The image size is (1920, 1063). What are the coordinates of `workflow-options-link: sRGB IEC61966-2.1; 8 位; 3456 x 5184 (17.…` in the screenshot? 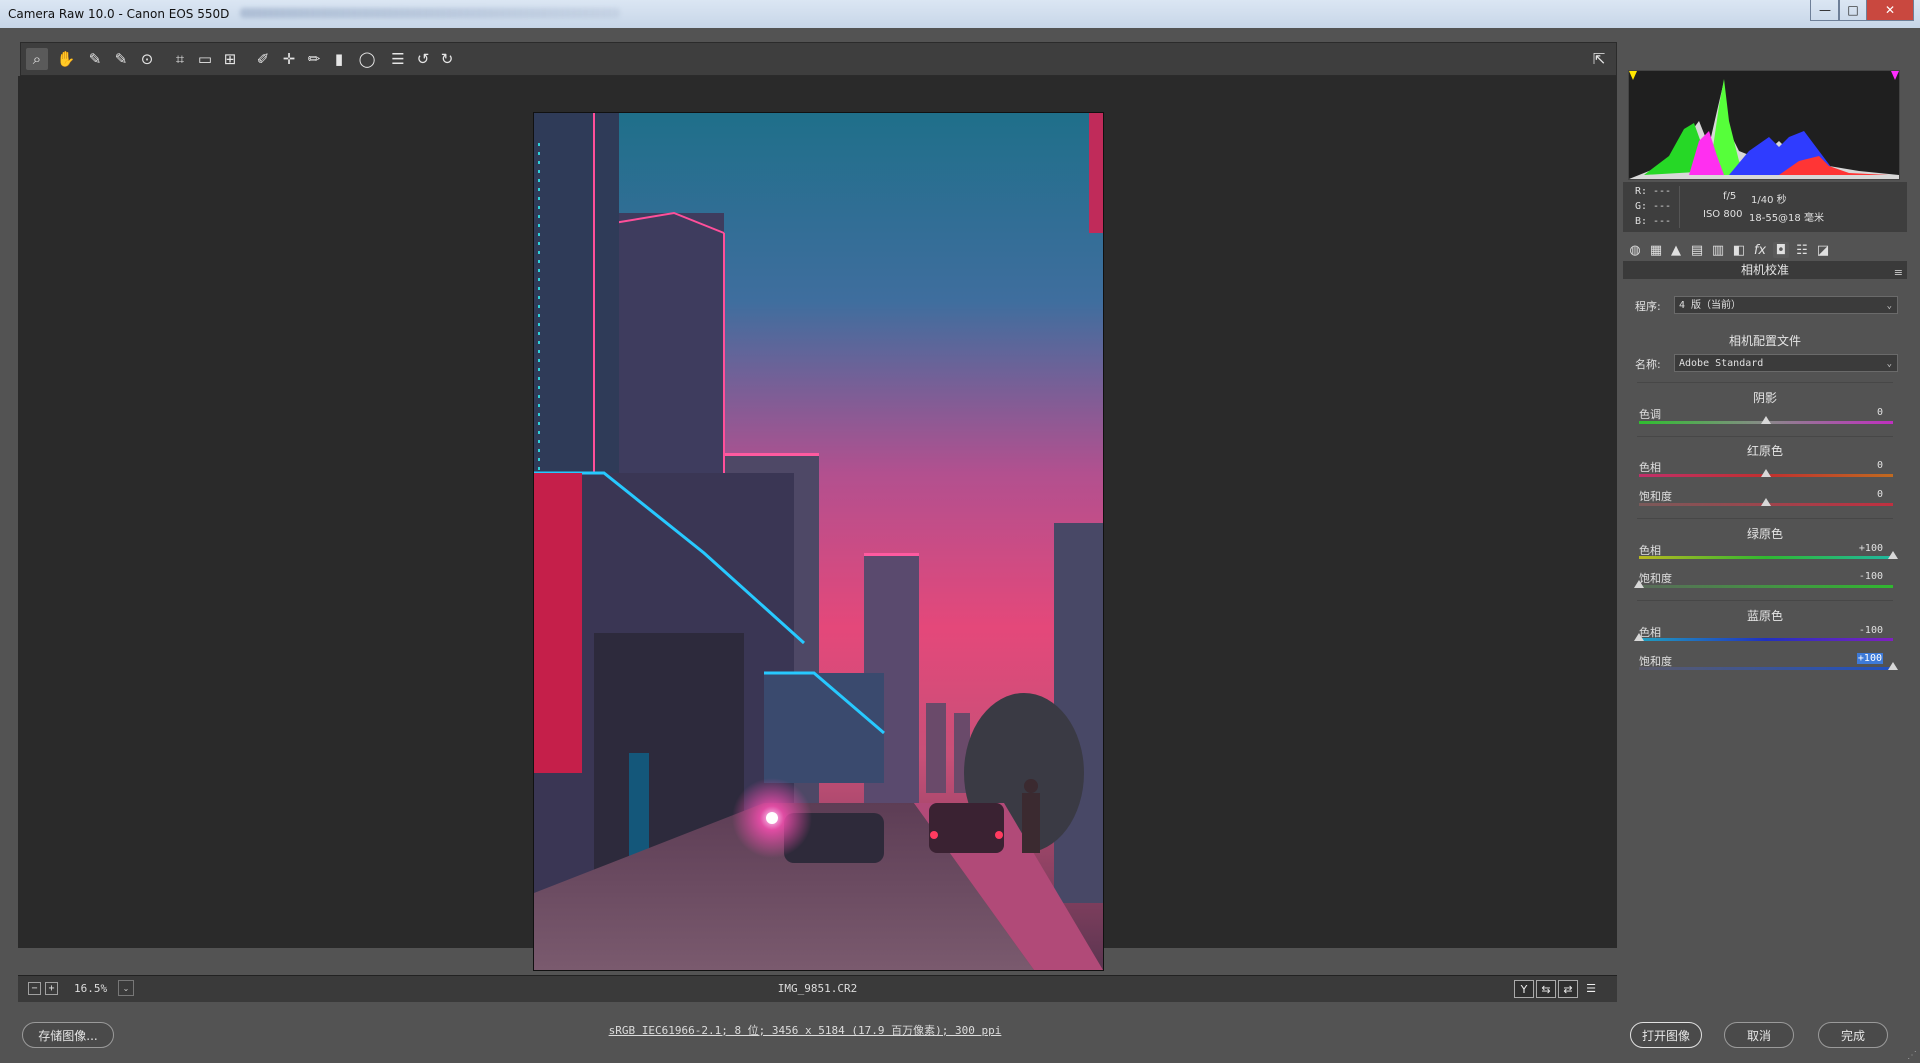 It's located at (805, 1030).